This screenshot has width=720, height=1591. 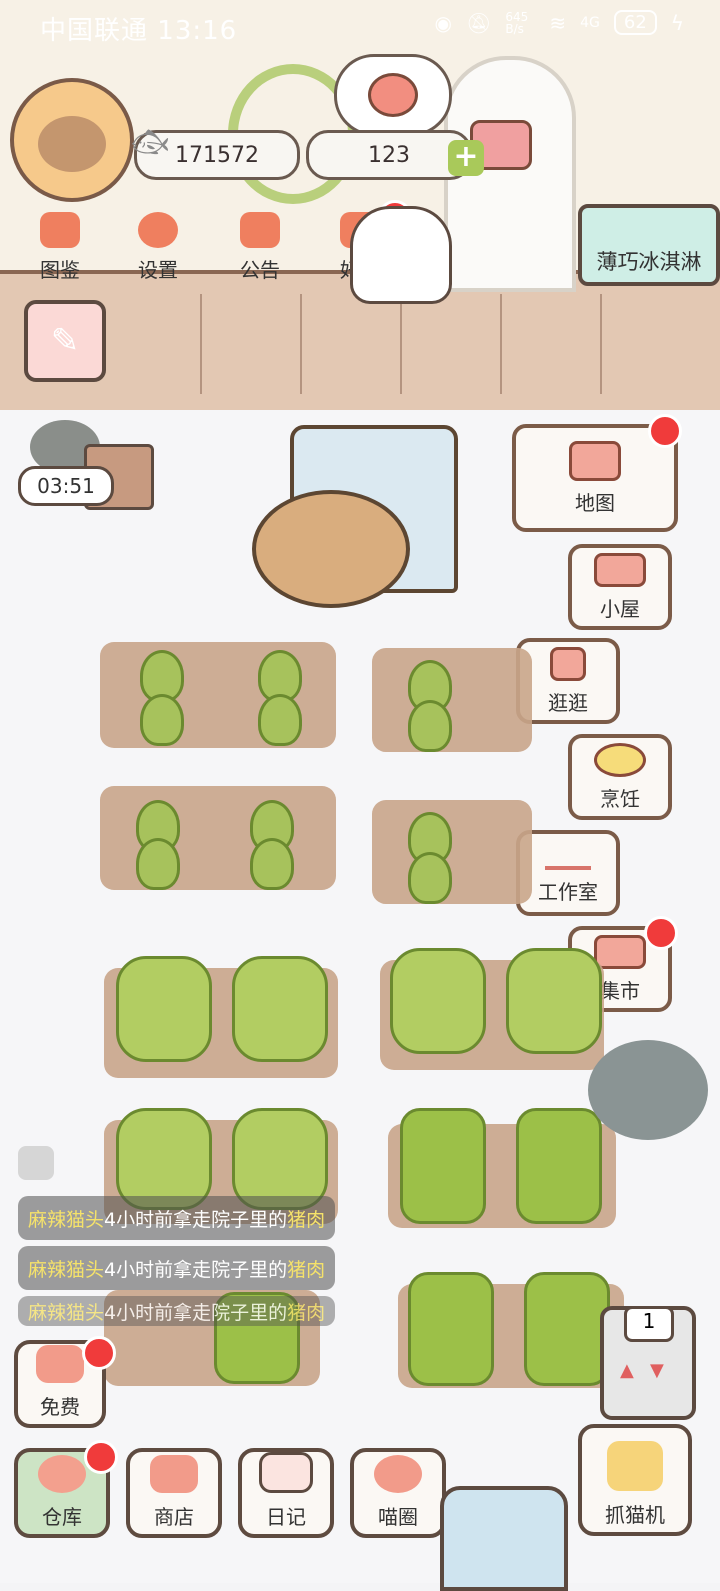 What do you see at coordinates (635, 1515) in the screenshot?
I see `claw-machine-label: 抓猫机` at bounding box center [635, 1515].